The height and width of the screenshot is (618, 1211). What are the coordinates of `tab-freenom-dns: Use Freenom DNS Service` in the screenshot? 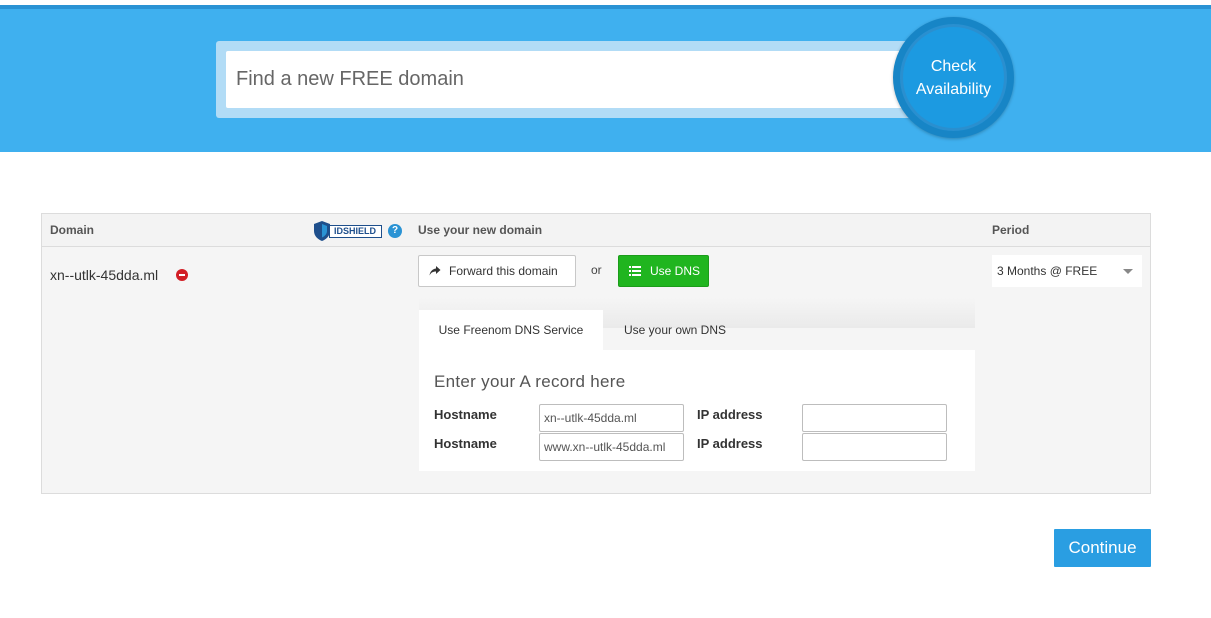 It's located at (511, 330).